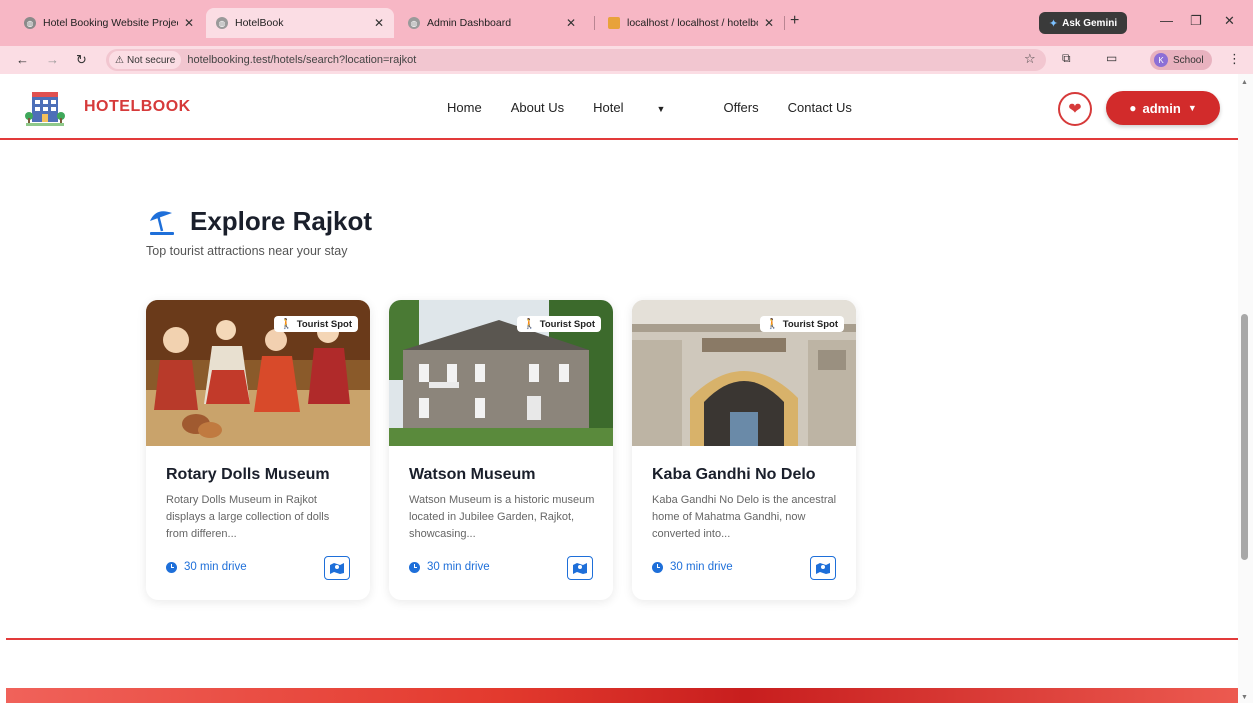 The width and height of the screenshot is (1253, 703). Describe the element at coordinates (740, 107) in the screenshot. I see `nav-offers: Offers` at that location.